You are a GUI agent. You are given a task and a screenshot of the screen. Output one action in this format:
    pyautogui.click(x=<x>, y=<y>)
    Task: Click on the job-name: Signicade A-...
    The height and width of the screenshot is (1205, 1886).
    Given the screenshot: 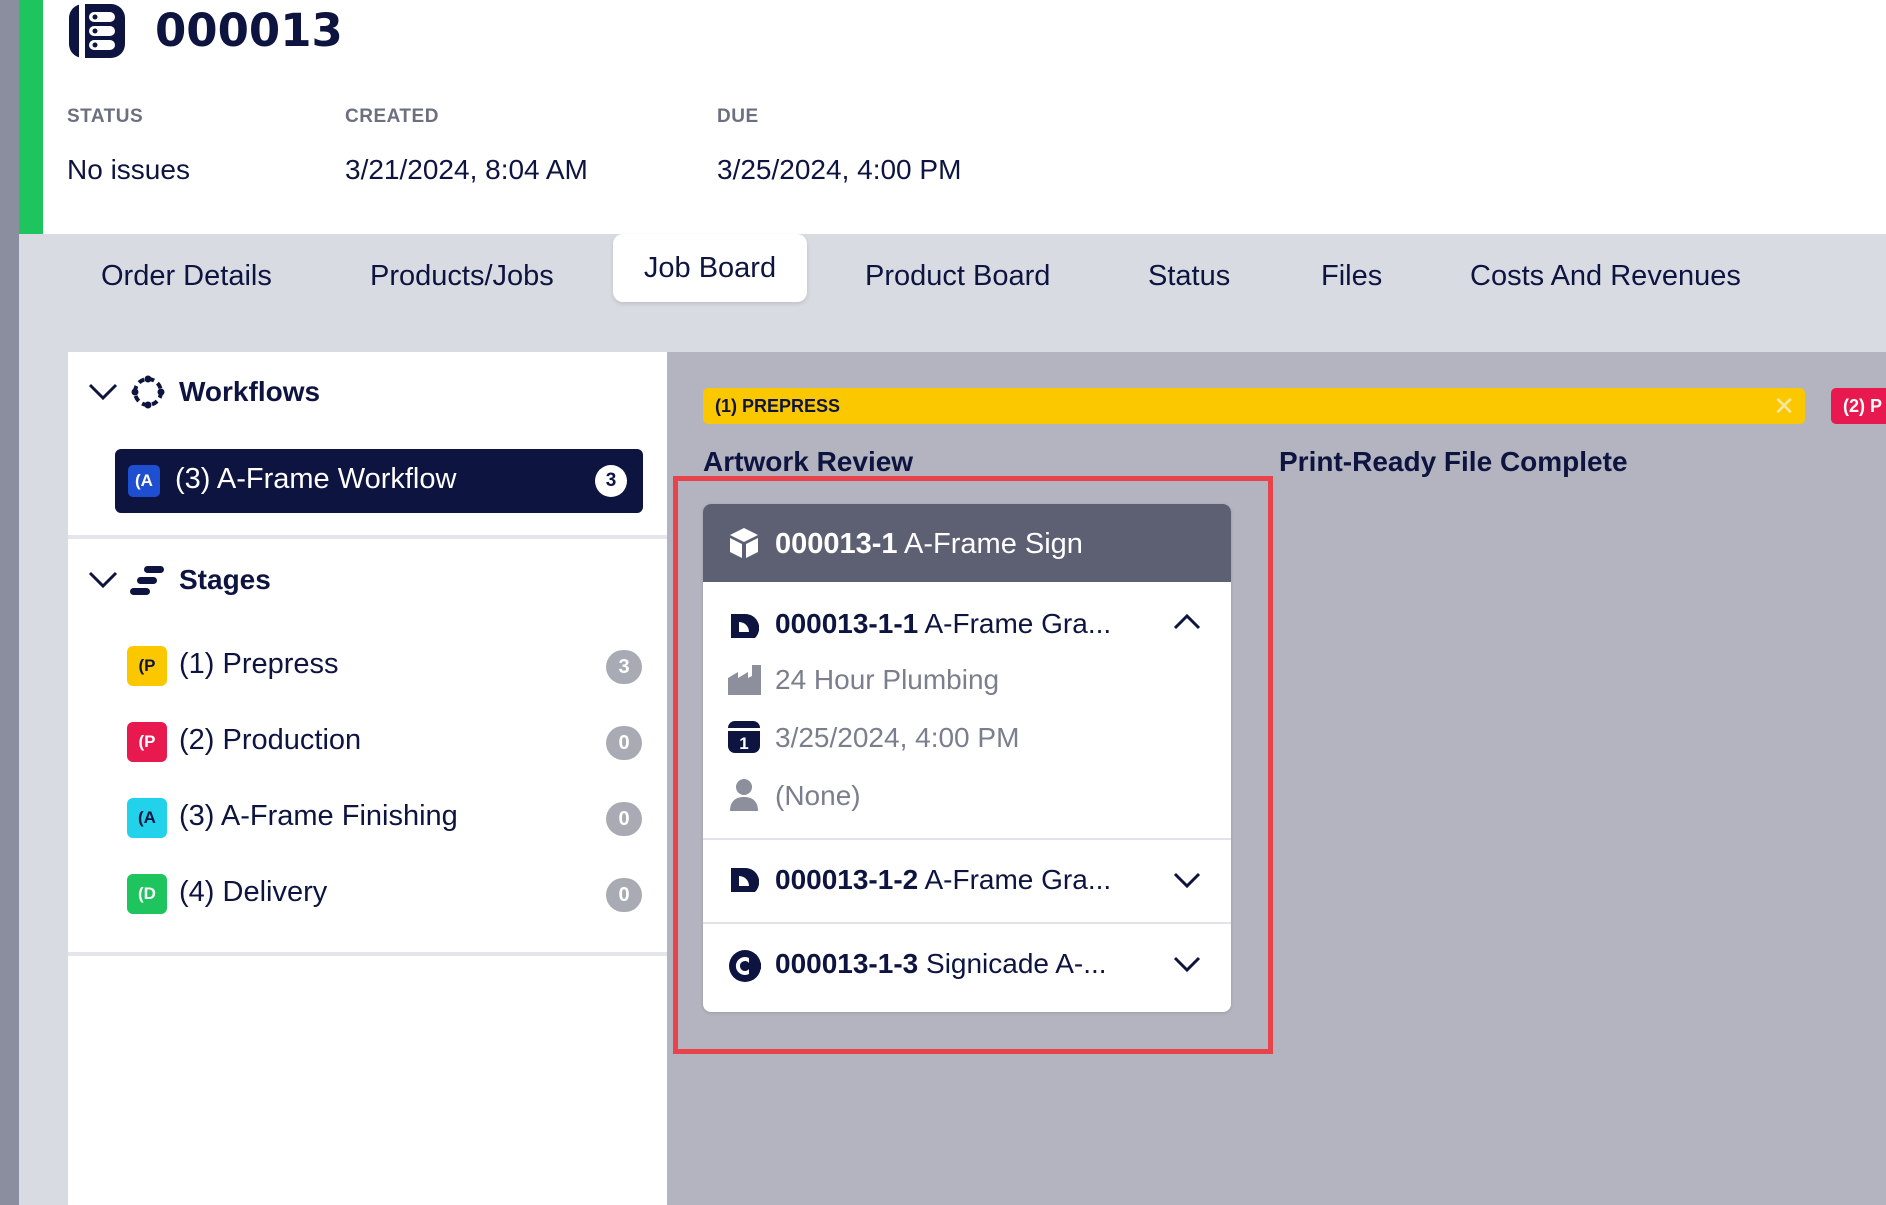 What is the action you would take?
    pyautogui.click(x=1016, y=963)
    